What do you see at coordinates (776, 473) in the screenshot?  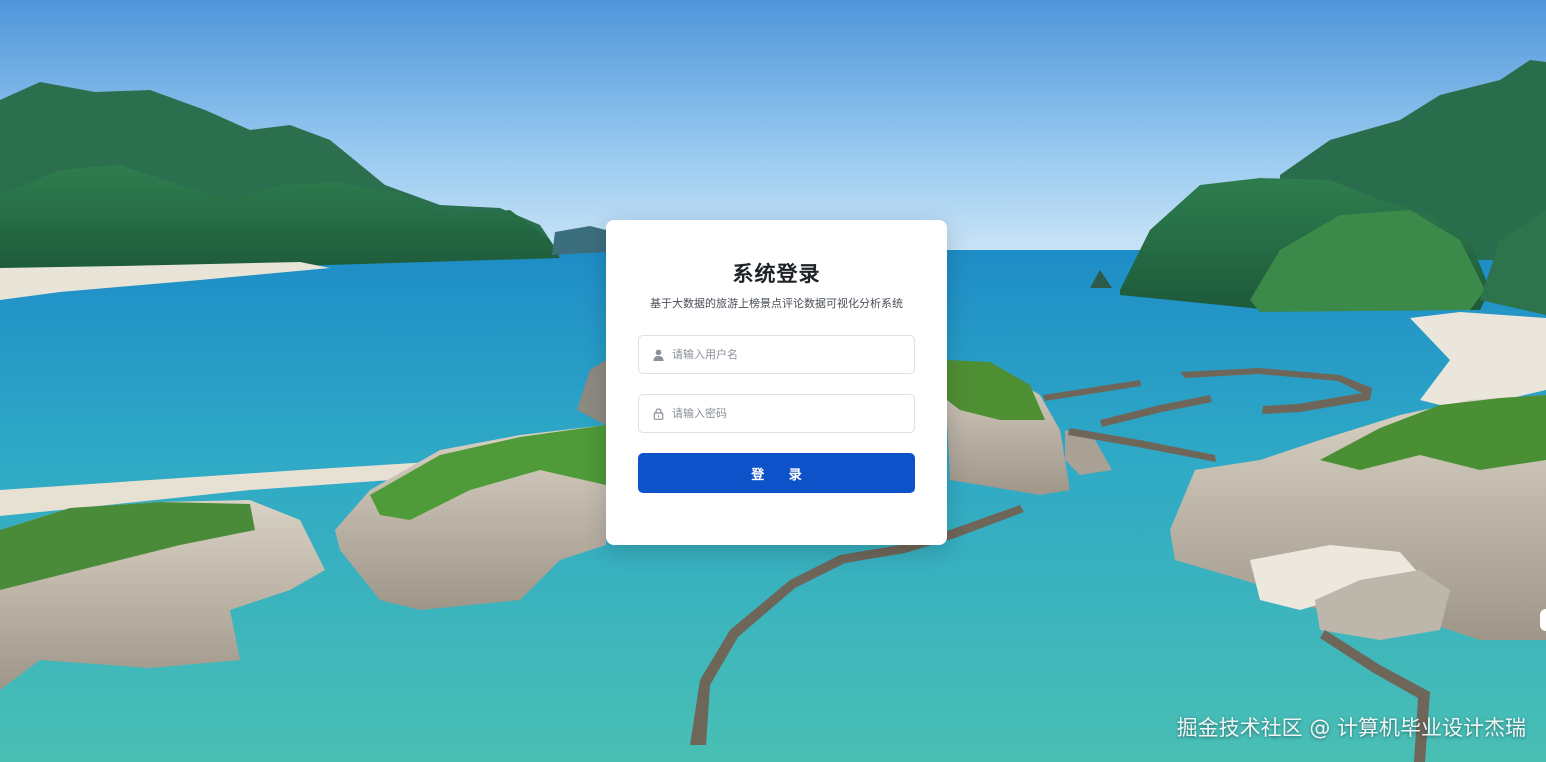 I see `login-button: 登 录` at bounding box center [776, 473].